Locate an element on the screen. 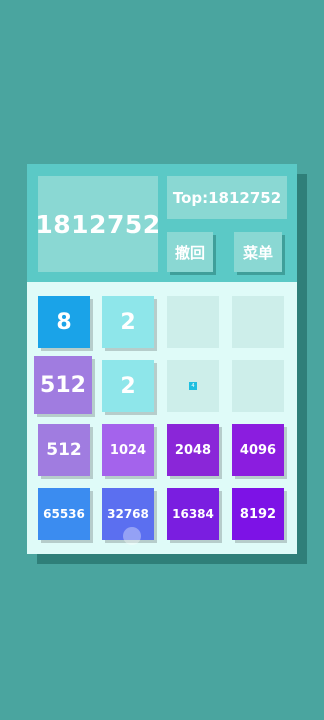  tile-r3c2: 1024 is located at coordinates (128, 450).